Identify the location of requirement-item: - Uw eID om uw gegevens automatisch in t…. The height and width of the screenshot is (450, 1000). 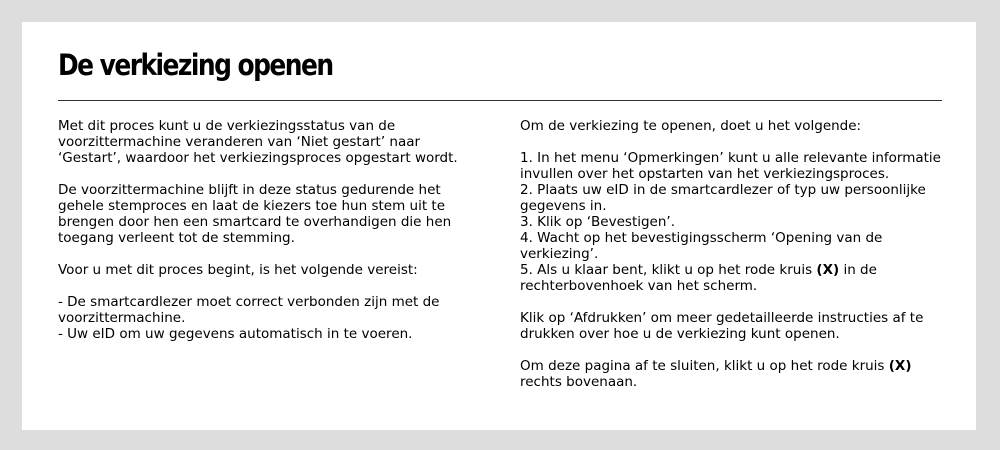
(235, 334).